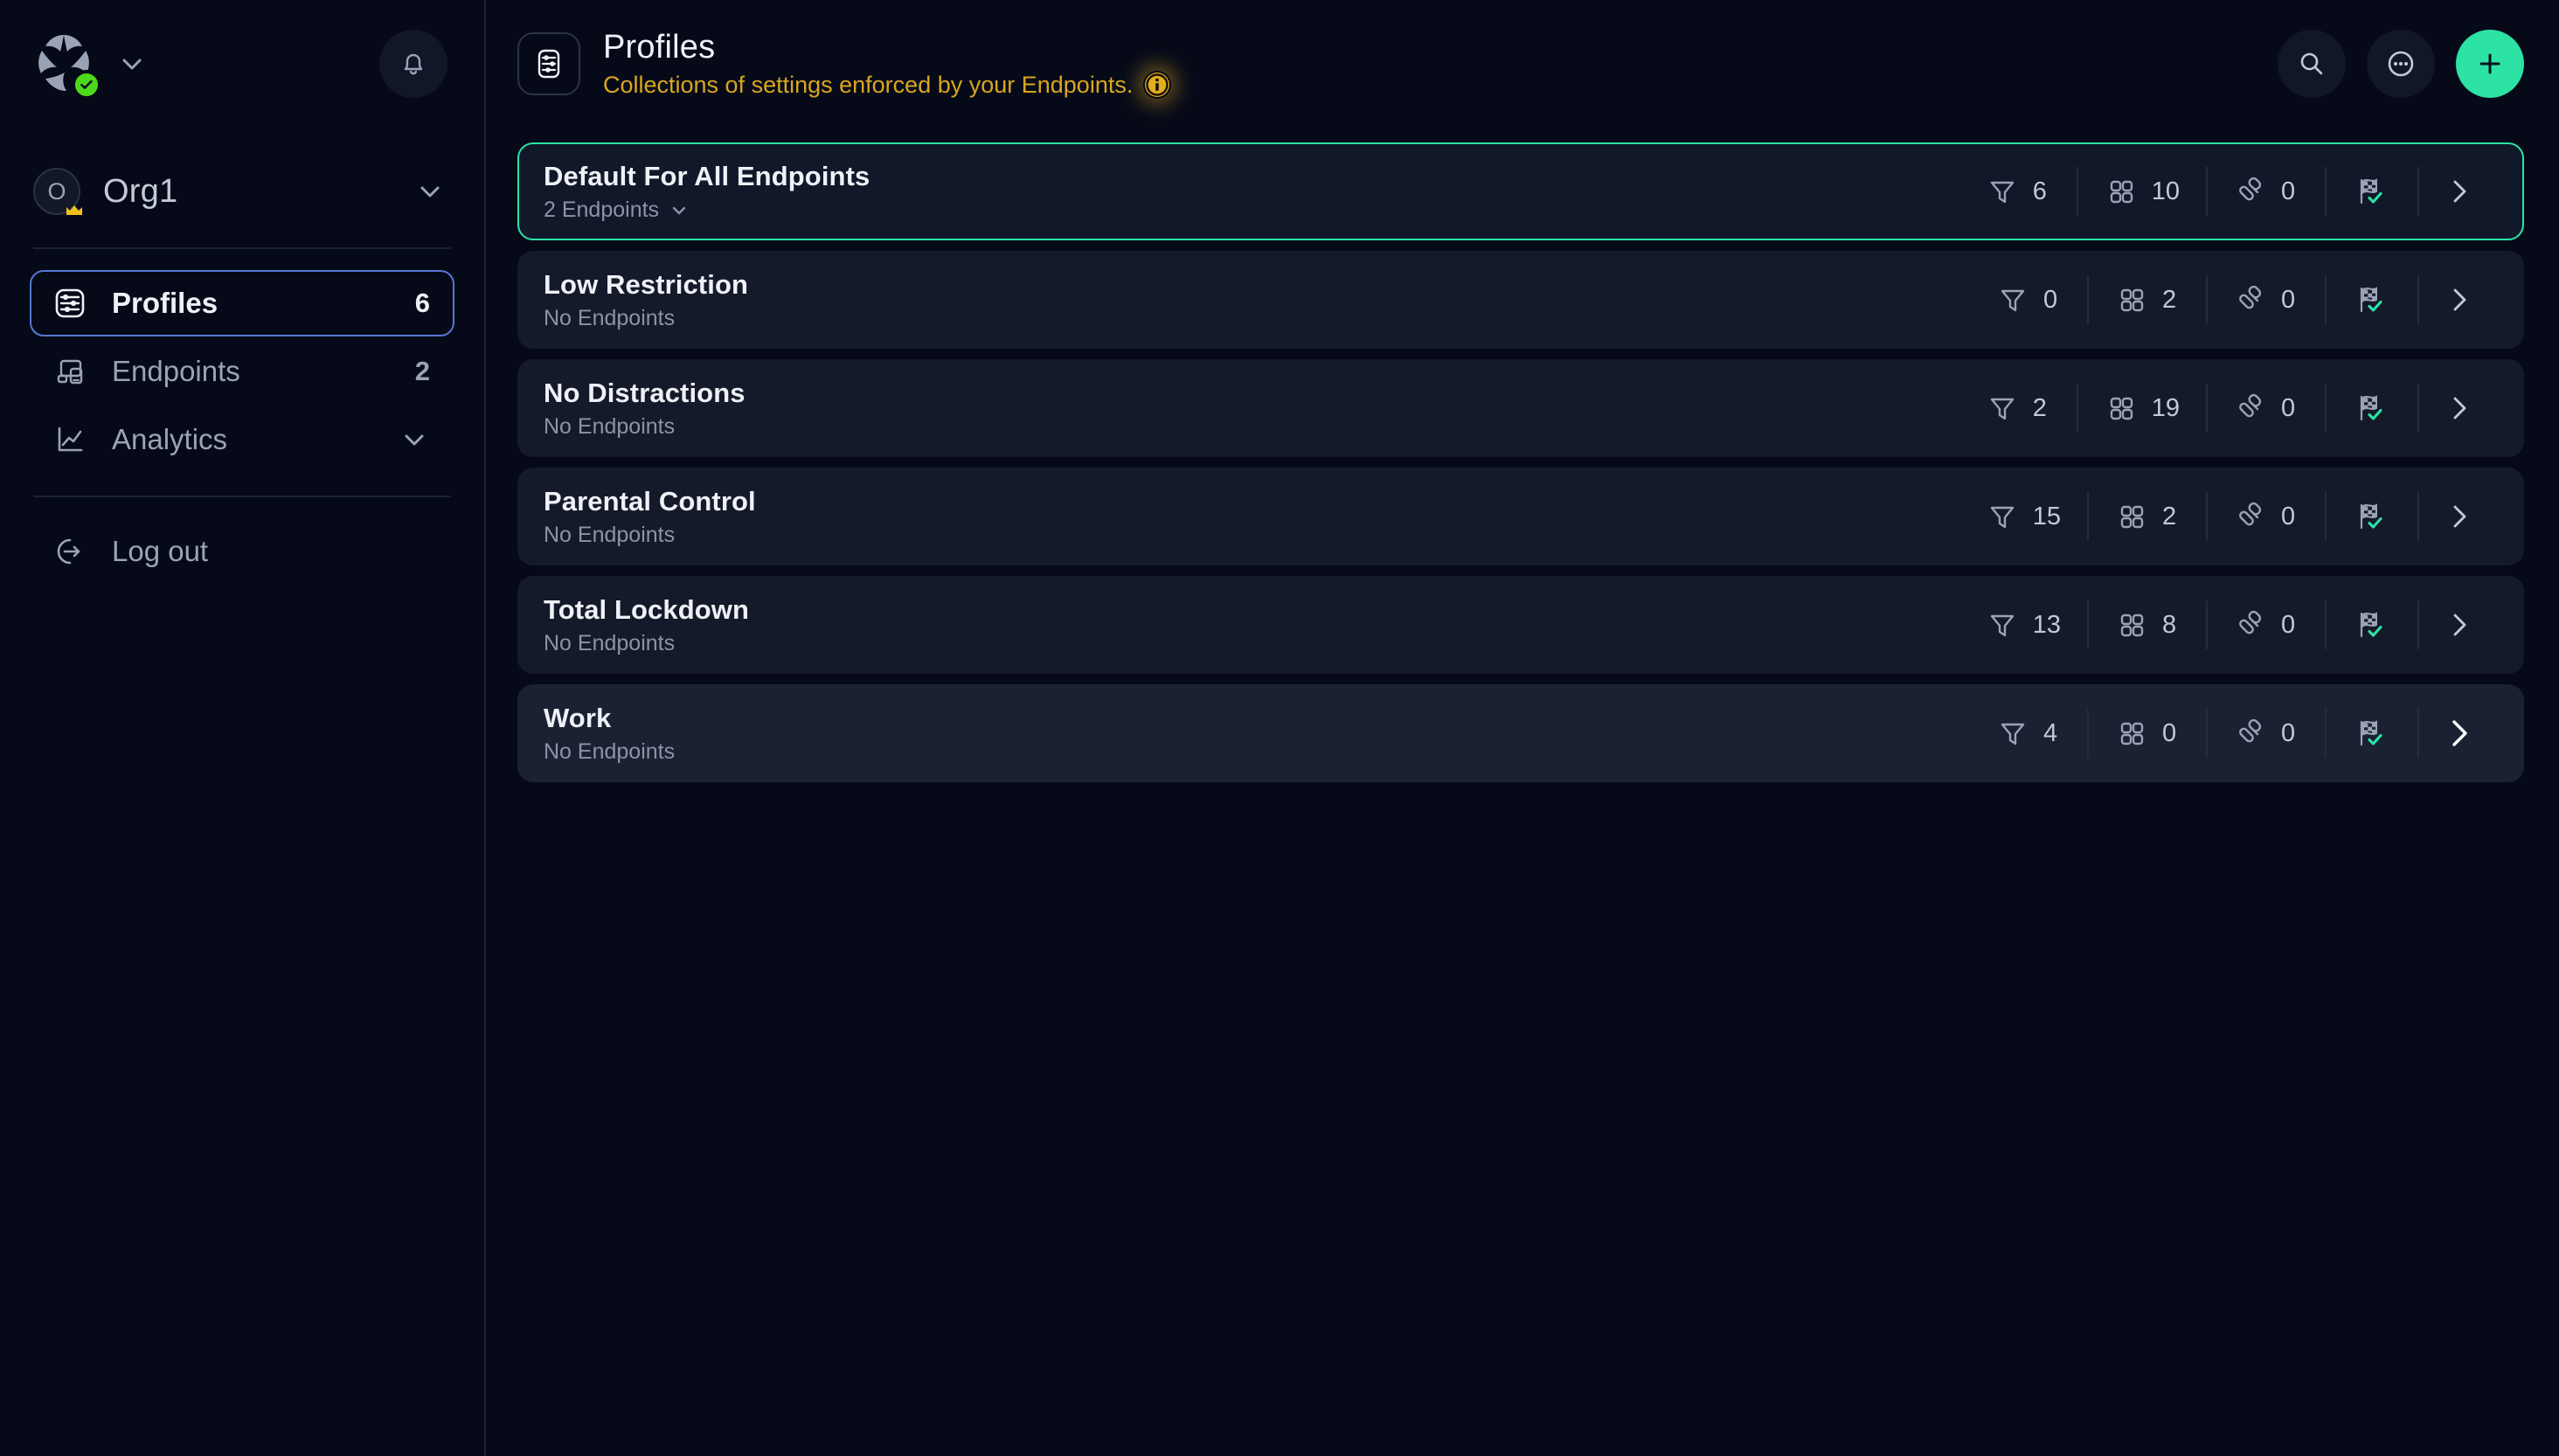  I want to click on table-row: Total Lockdown No Endpoints 13 8 0, so click(1520, 625).